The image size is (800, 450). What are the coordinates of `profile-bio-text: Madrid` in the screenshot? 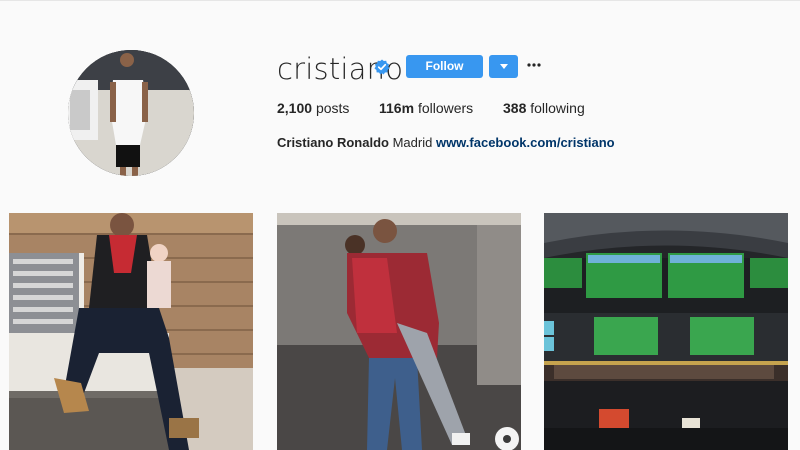 It's located at (412, 142).